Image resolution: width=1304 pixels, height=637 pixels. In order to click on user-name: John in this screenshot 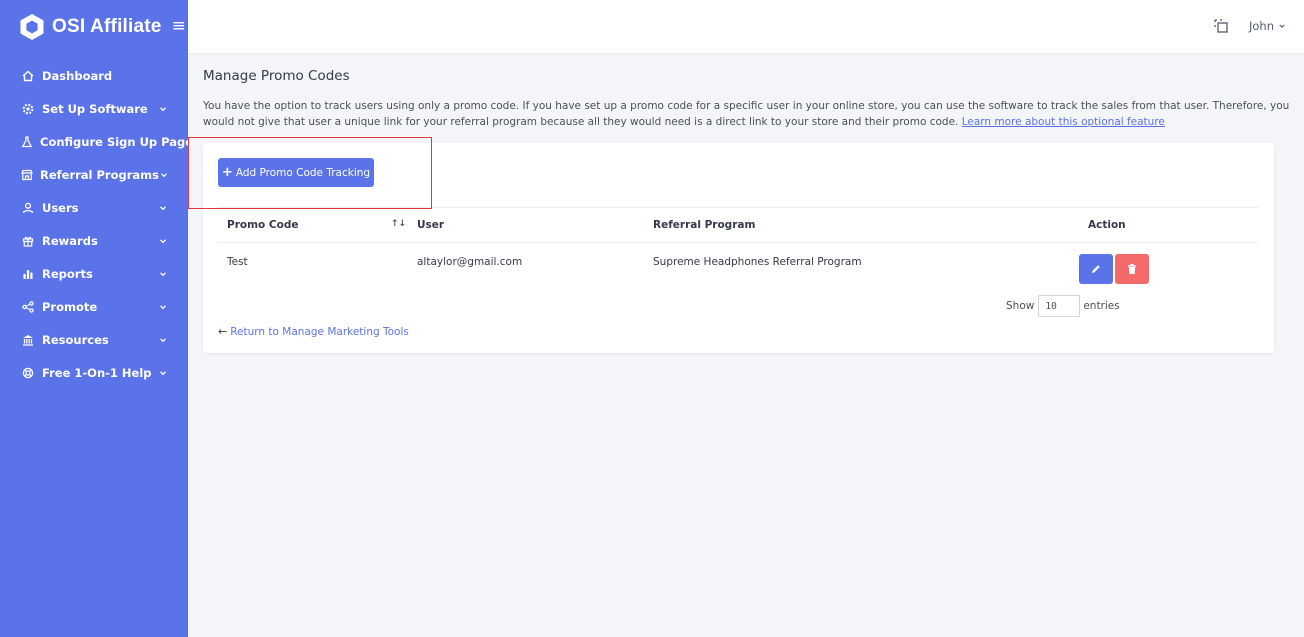, I will do `click(1261, 26)`.